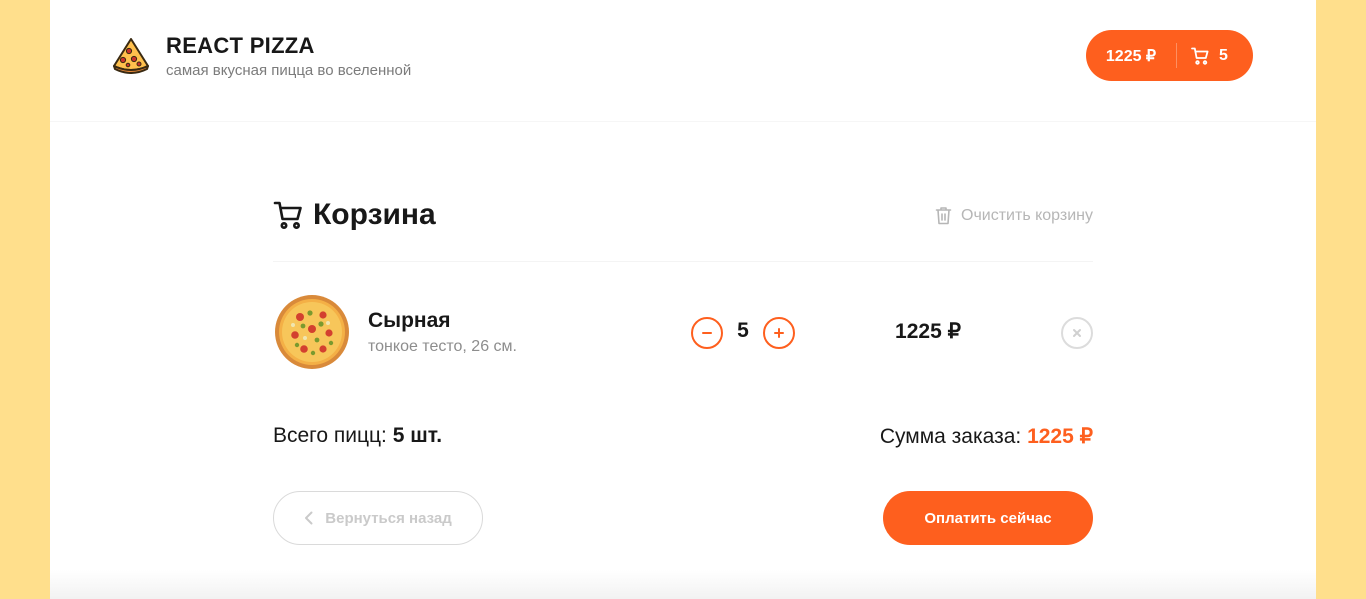 The image size is (1366, 599). I want to click on cart-item: Сырная тонкое тесто, 26 см. 5 1225 ₽, so click(683, 333).